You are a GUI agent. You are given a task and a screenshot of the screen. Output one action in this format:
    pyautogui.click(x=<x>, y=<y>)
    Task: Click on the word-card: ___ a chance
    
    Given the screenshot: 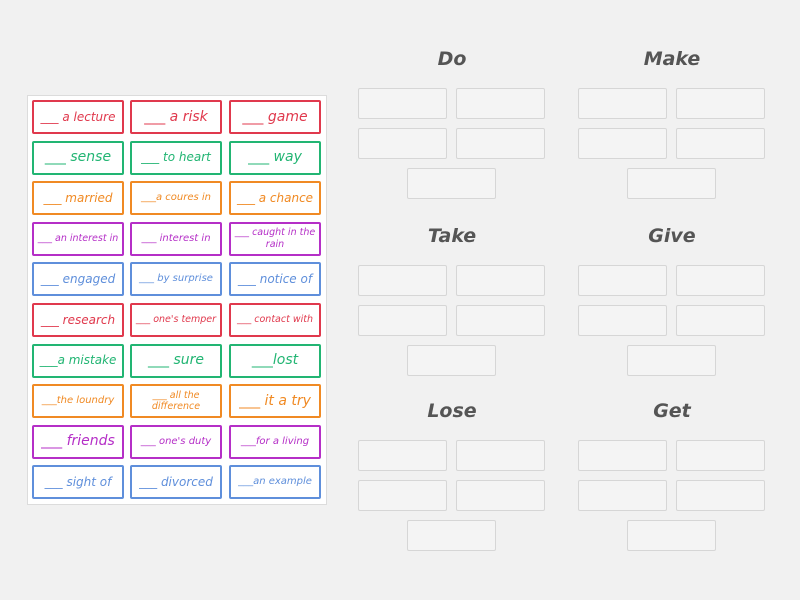 What is the action you would take?
    pyautogui.click(x=275, y=198)
    